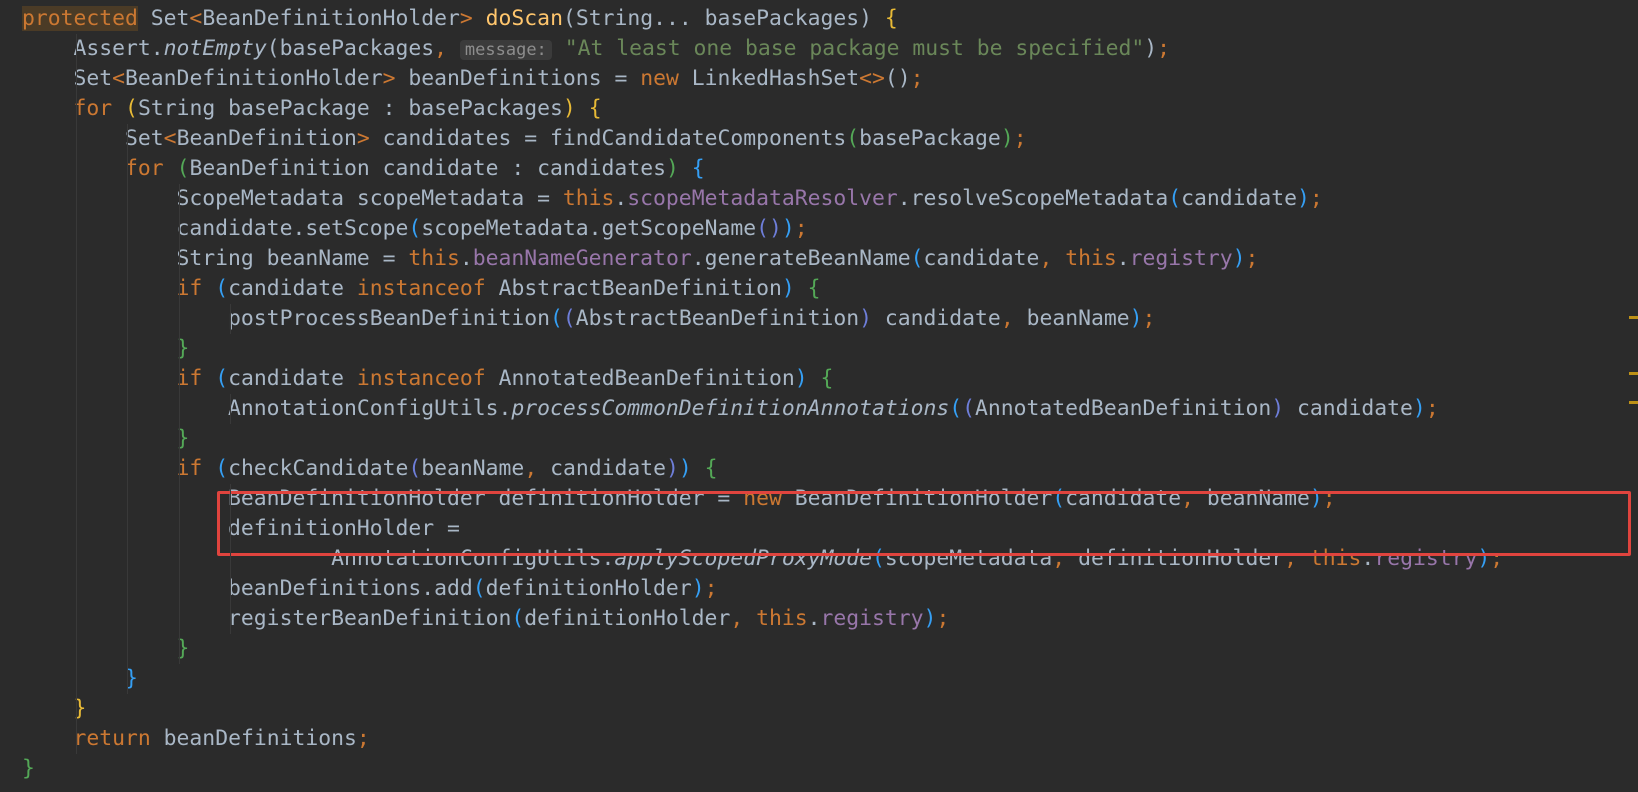  Describe the element at coordinates (730, 408) in the screenshot. I see `code-token: processCommonDefinitionAnnotations` at that location.